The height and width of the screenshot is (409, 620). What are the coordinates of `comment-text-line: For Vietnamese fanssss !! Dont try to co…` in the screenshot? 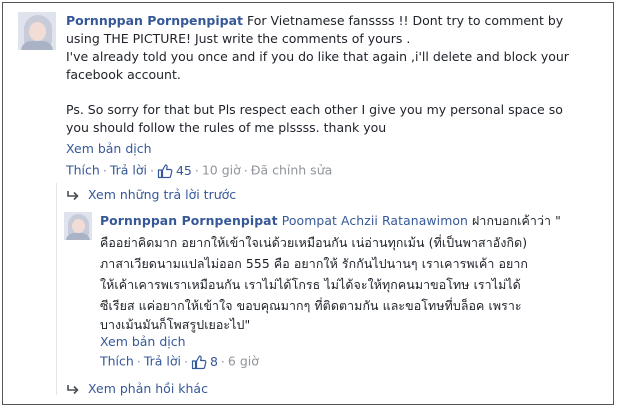 It's located at (405, 20).